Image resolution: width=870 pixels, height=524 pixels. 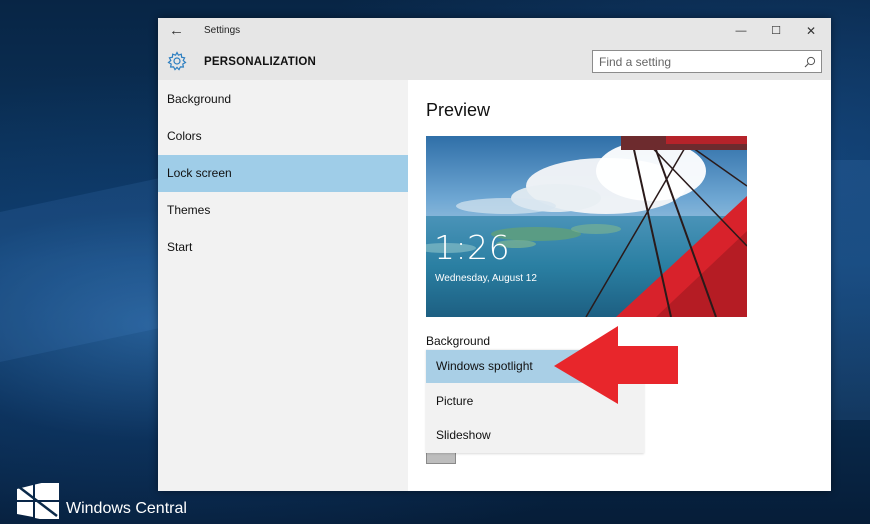 I want to click on lock-screen-preview: 1:26 Wednesday, August 12, so click(x=586, y=226).